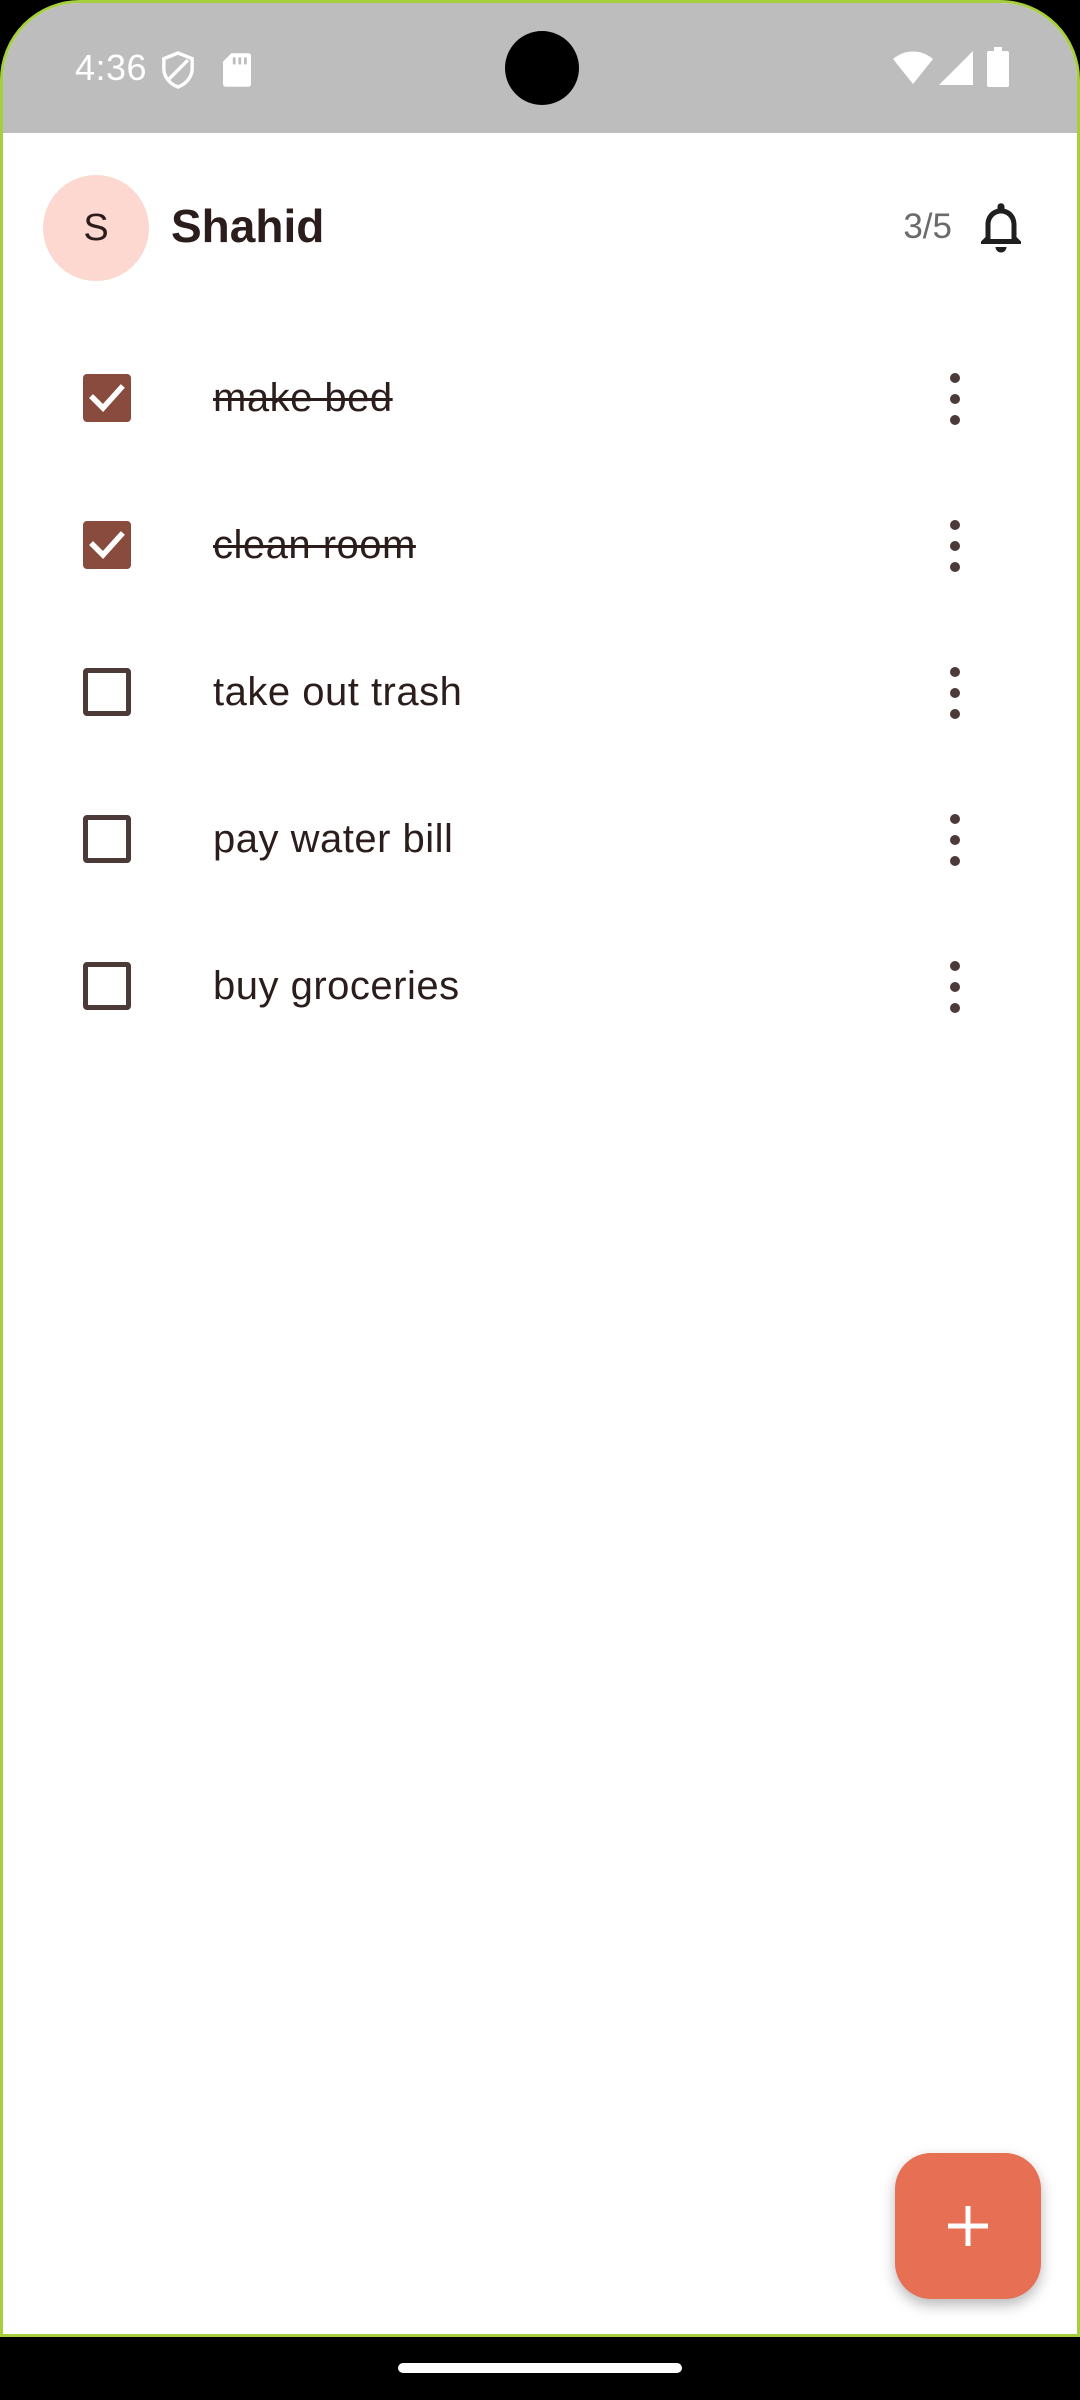 The width and height of the screenshot is (1080, 2400). What do you see at coordinates (314, 545) in the screenshot?
I see `task-label: clean room` at bounding box center [314, 545].